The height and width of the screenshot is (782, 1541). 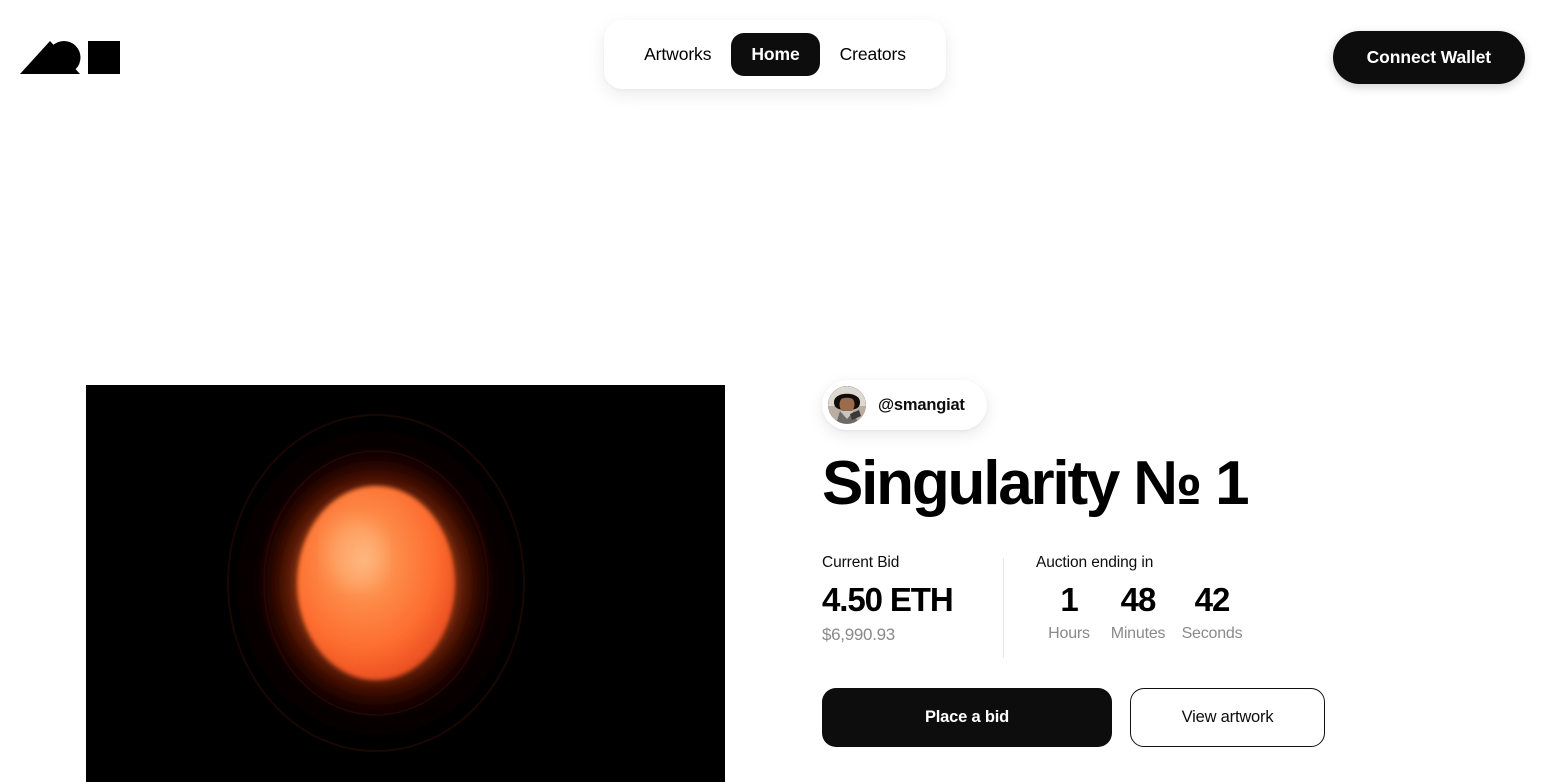 I want to click on countdown-hours-unit: Hours, so click(x=1069, y=634).